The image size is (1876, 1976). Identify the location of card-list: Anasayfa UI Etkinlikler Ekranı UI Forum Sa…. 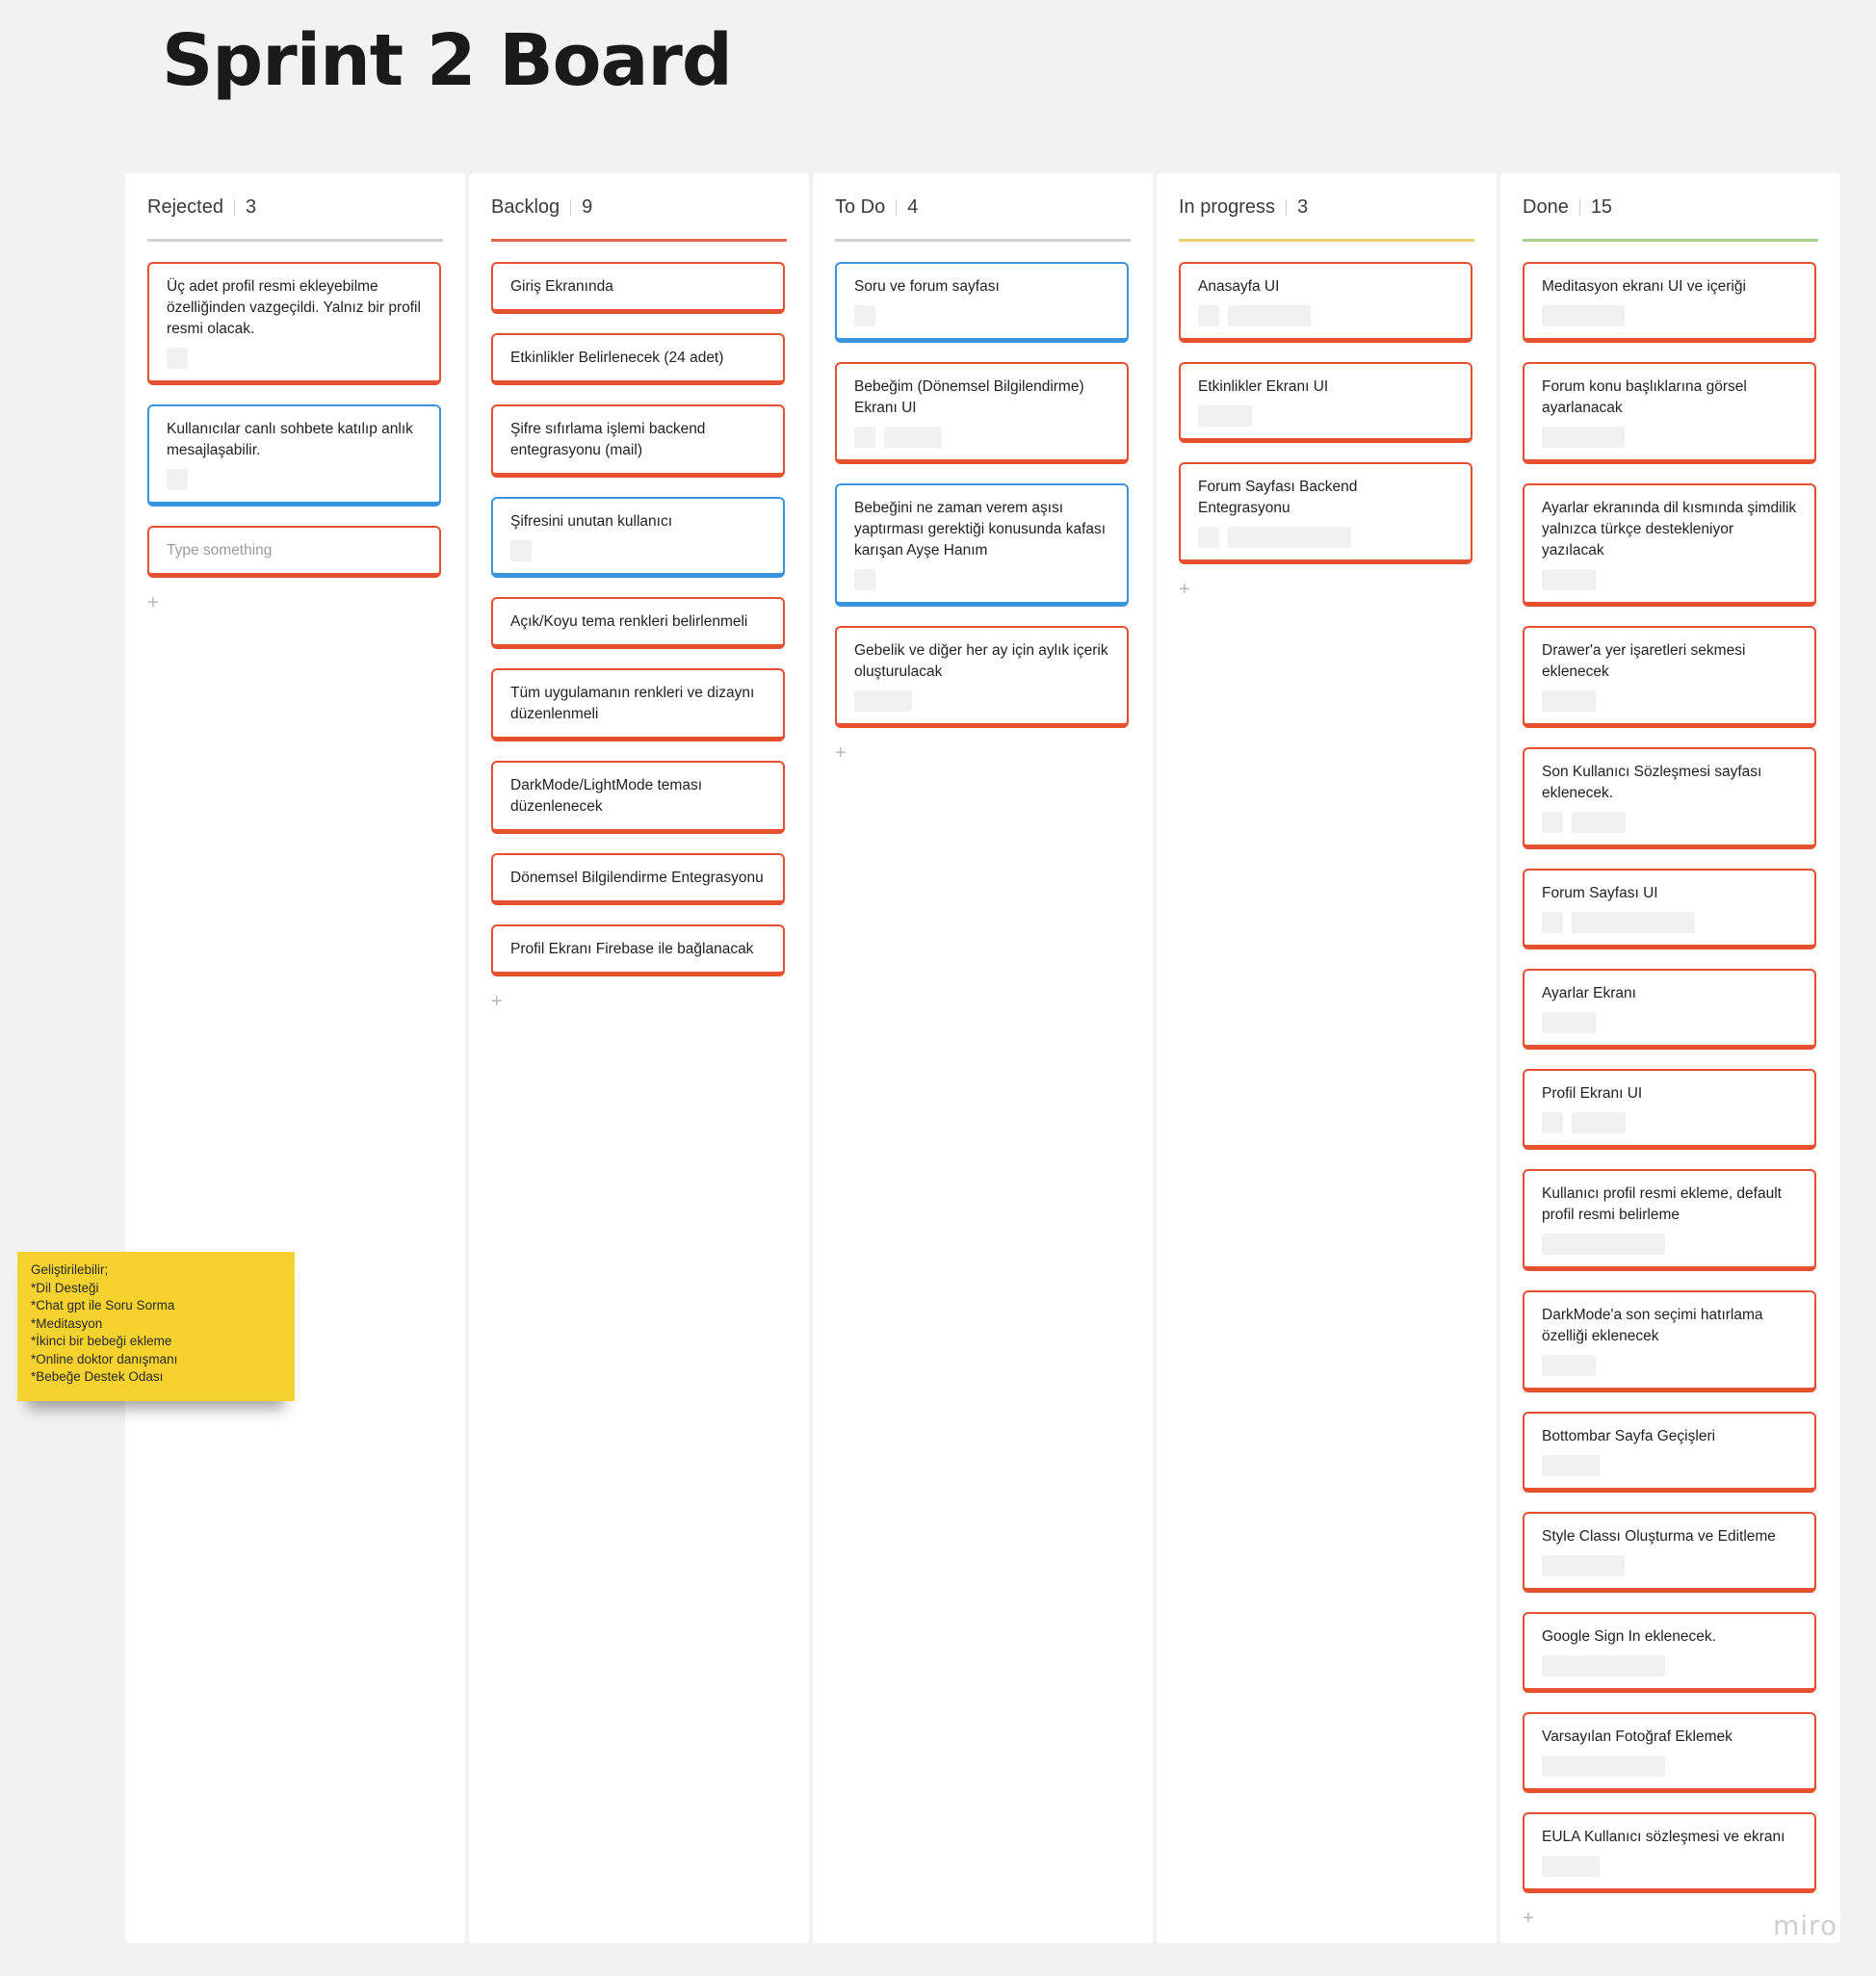
(1326, 413).